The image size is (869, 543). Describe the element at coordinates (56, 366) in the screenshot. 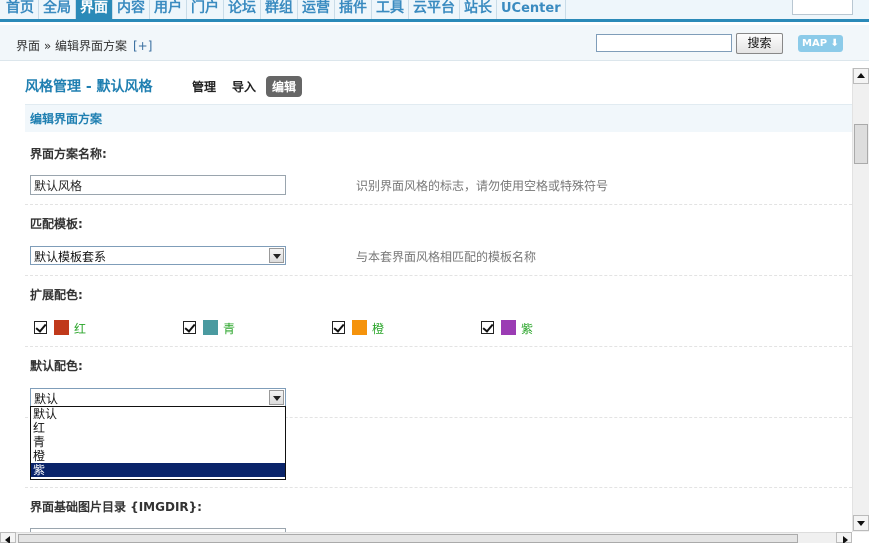

I see `default-color-label: 默认配色:` at that location.